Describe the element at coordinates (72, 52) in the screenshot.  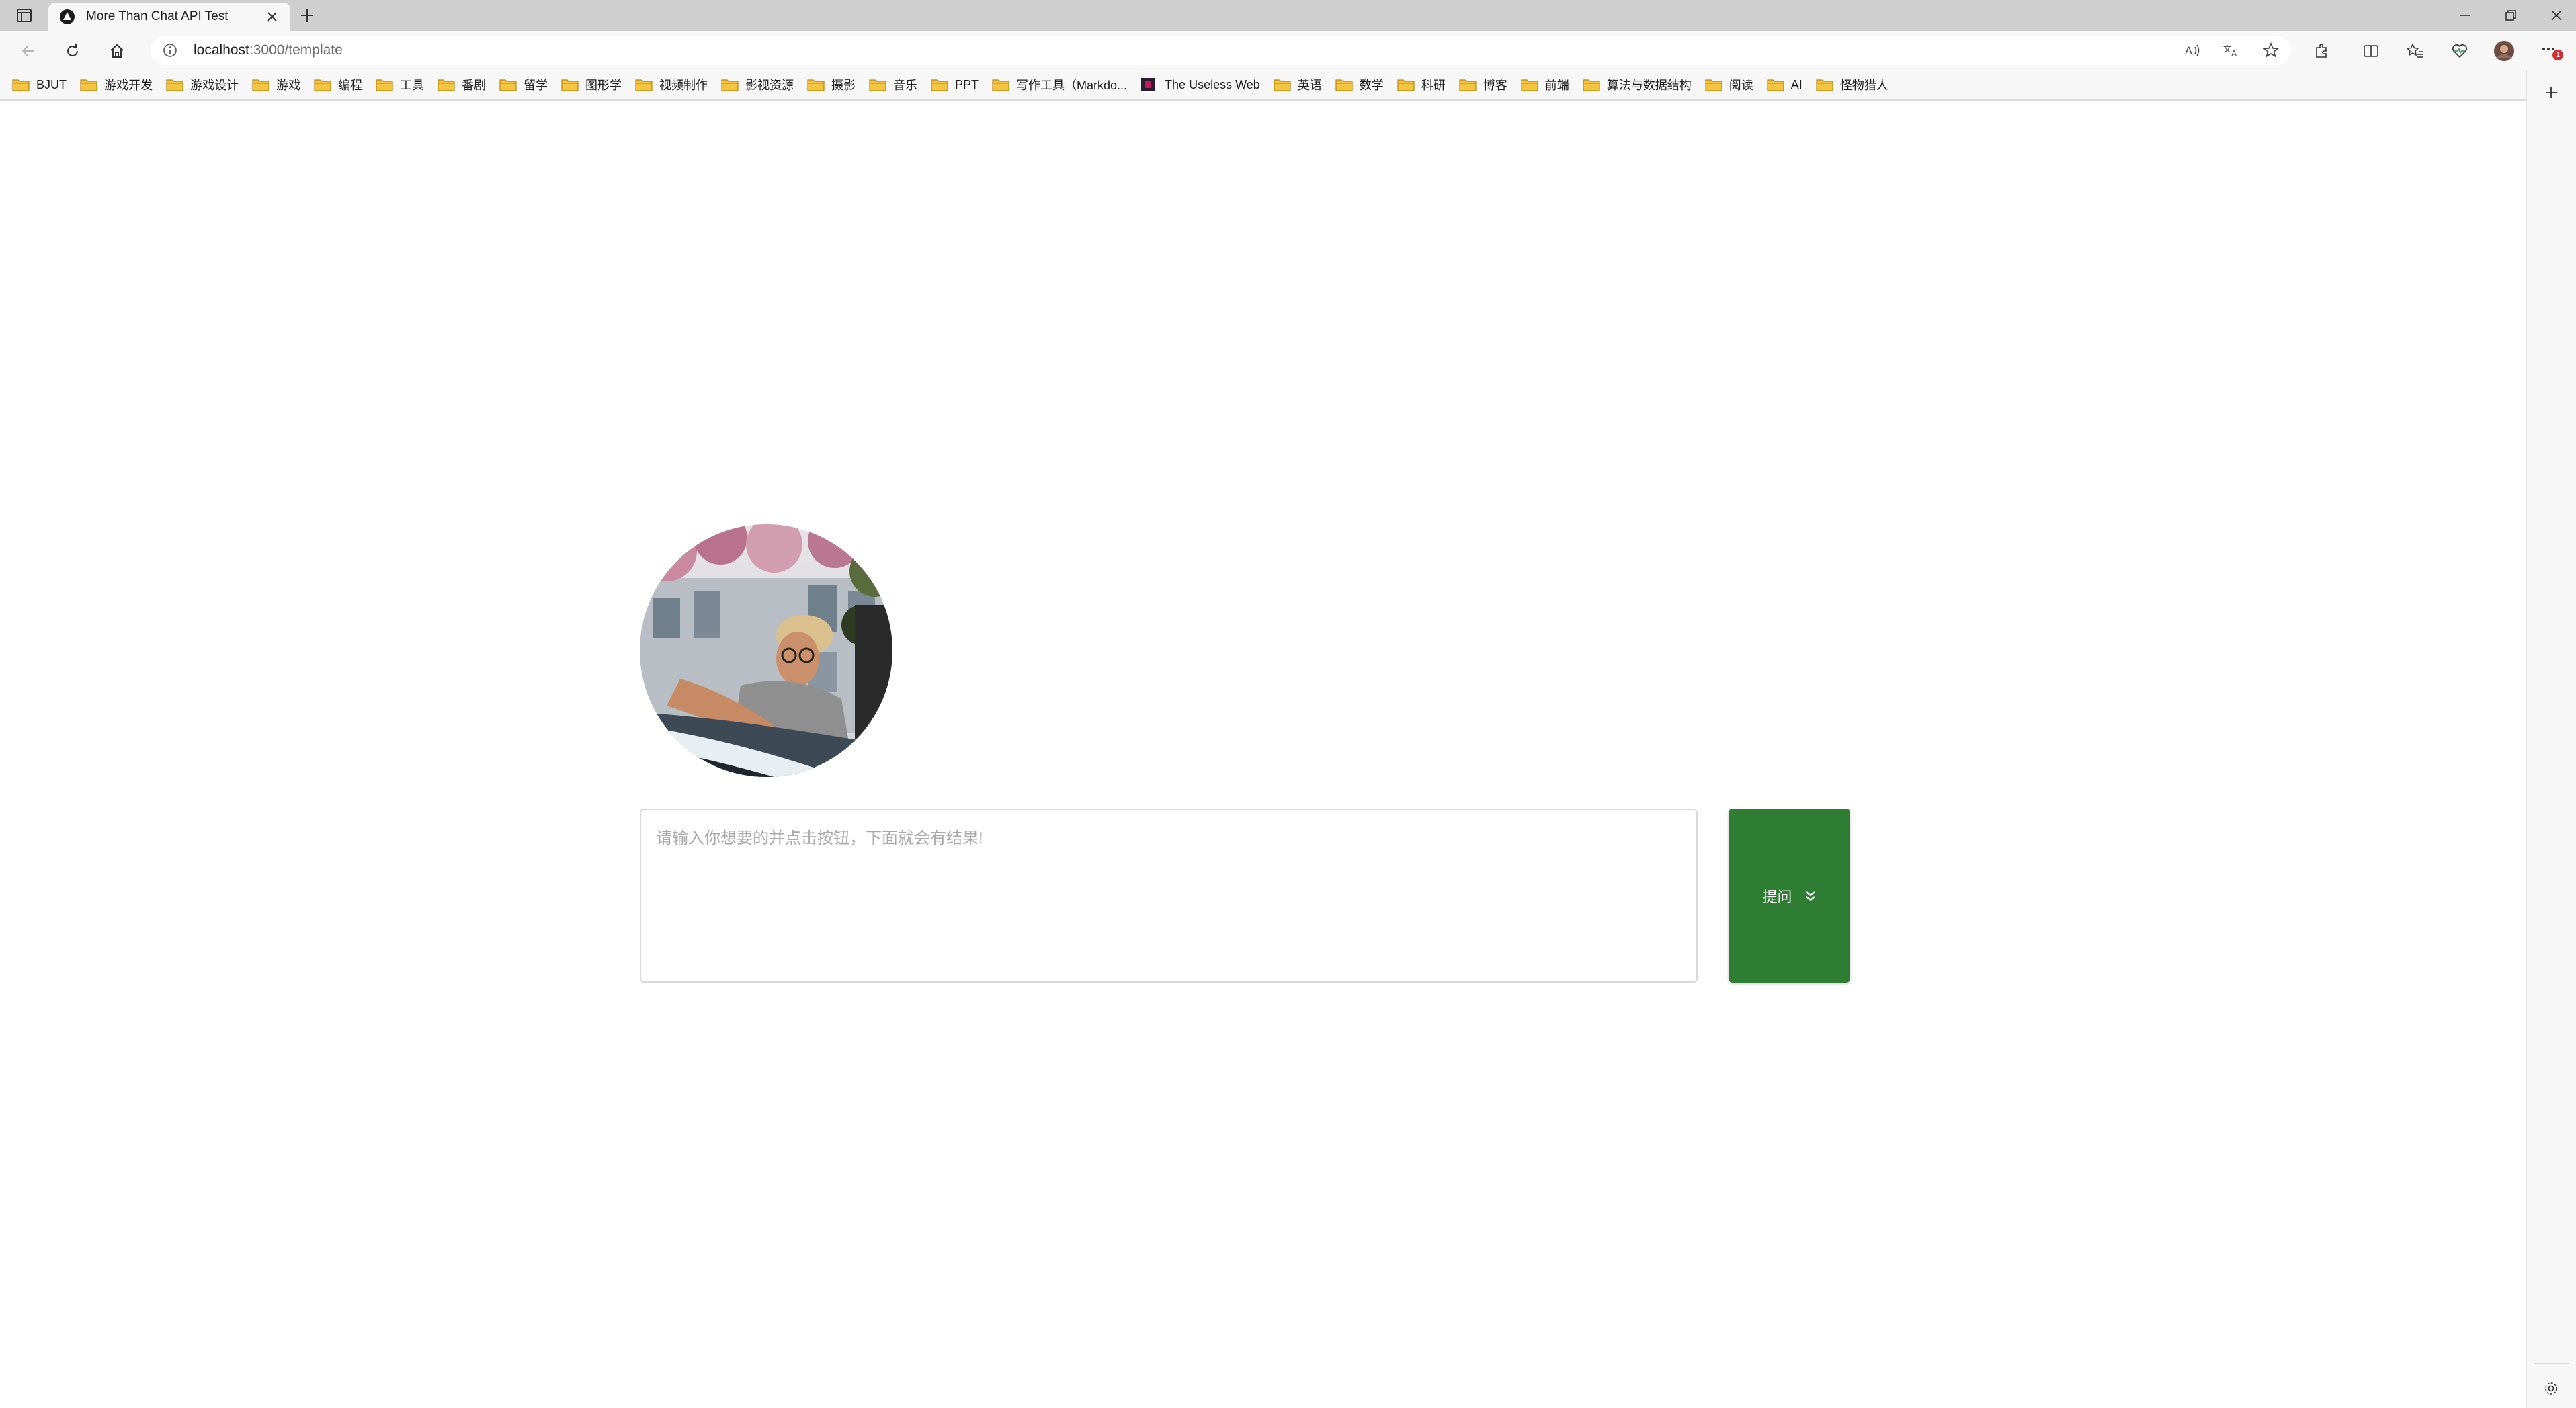
I see `reload-button` at that location.